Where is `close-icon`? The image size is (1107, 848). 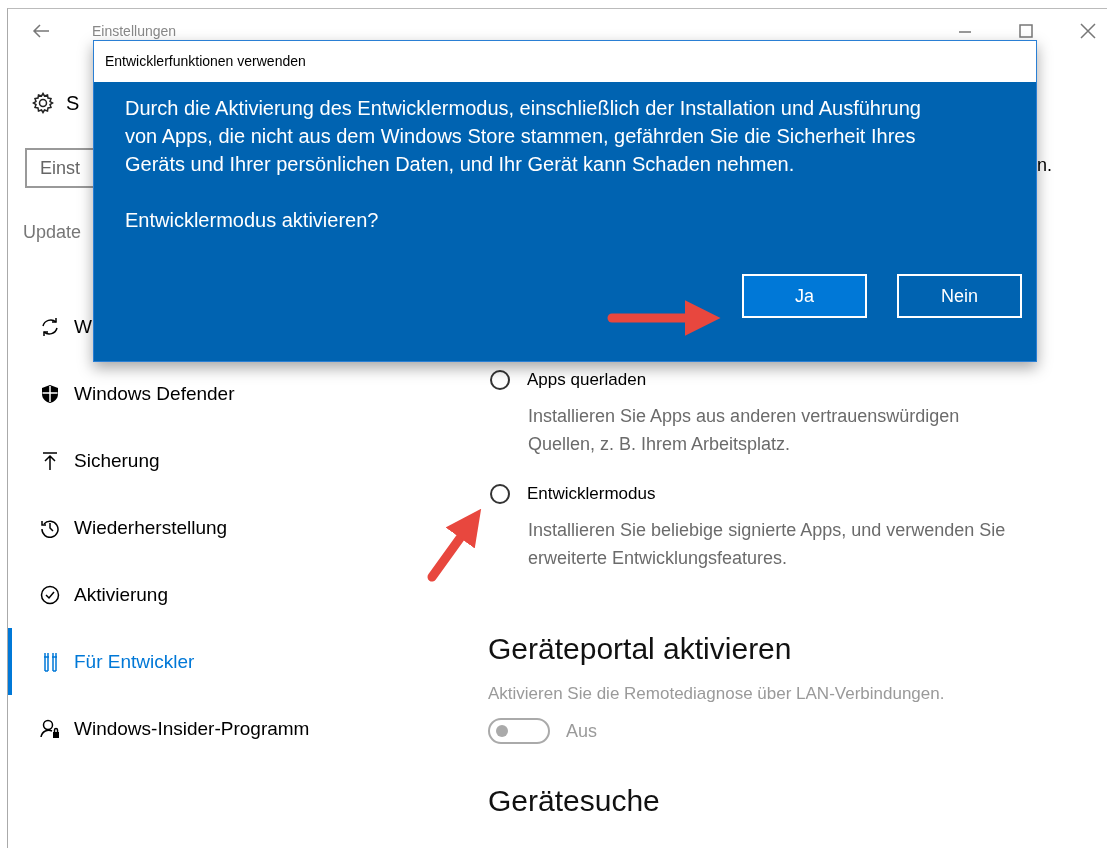
close-icon is located at coordinates (1088, 30).